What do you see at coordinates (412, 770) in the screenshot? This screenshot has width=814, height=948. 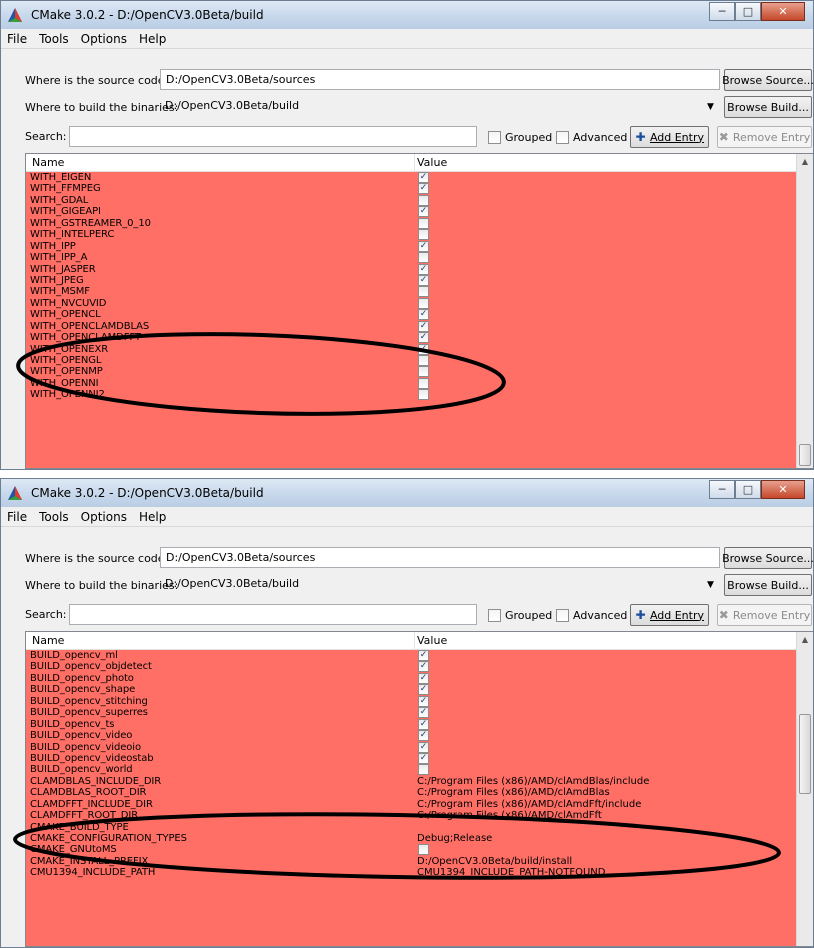 I see `table-row: BUILD_opencv_world` at bounding box center [412, 770].